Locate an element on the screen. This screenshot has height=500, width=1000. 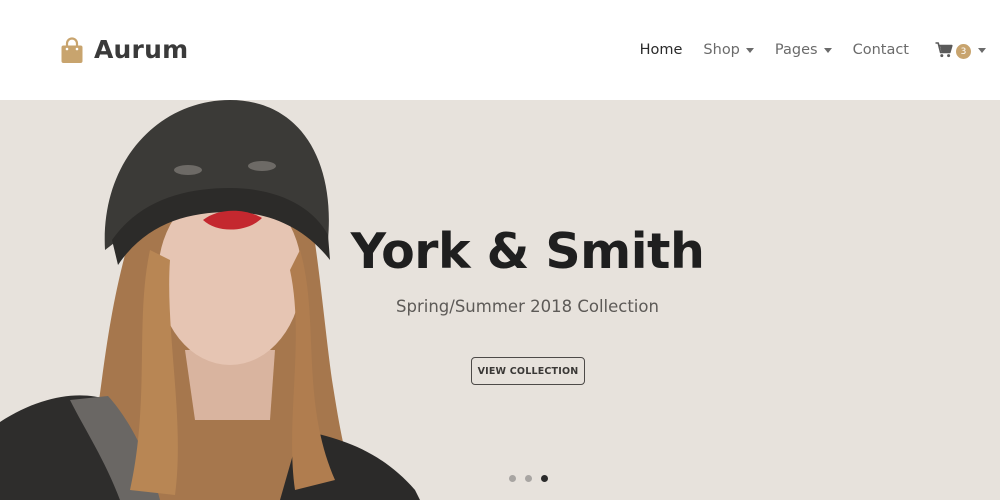
cart-icon is located at coordinates (944, 50).